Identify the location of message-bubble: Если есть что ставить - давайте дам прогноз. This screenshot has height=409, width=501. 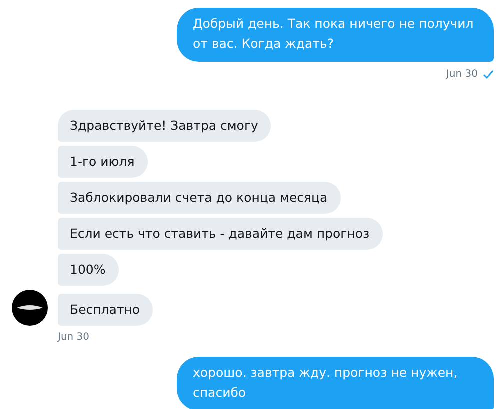
(220, 234).